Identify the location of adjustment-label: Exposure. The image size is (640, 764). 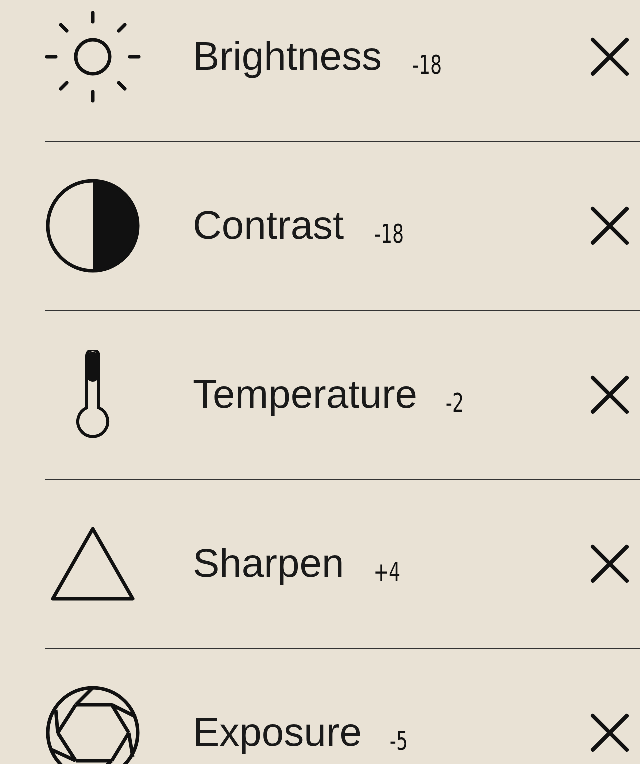
(277, 733).